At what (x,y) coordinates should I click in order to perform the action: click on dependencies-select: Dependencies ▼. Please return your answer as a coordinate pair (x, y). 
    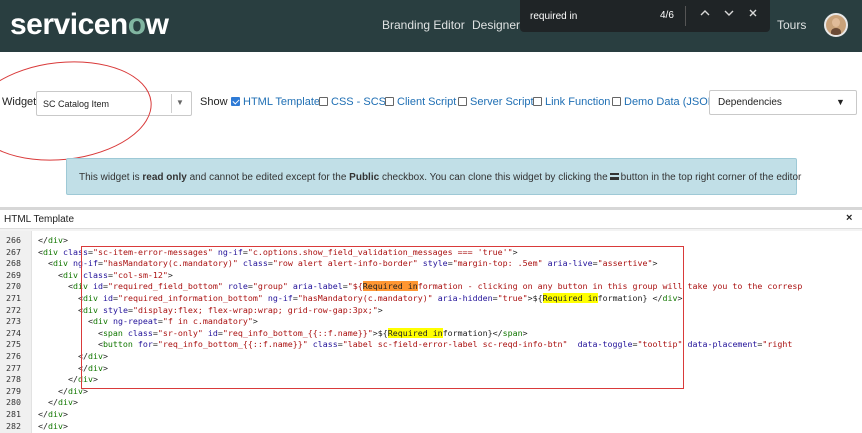
    Looking at the image, I should click on (783, 102).